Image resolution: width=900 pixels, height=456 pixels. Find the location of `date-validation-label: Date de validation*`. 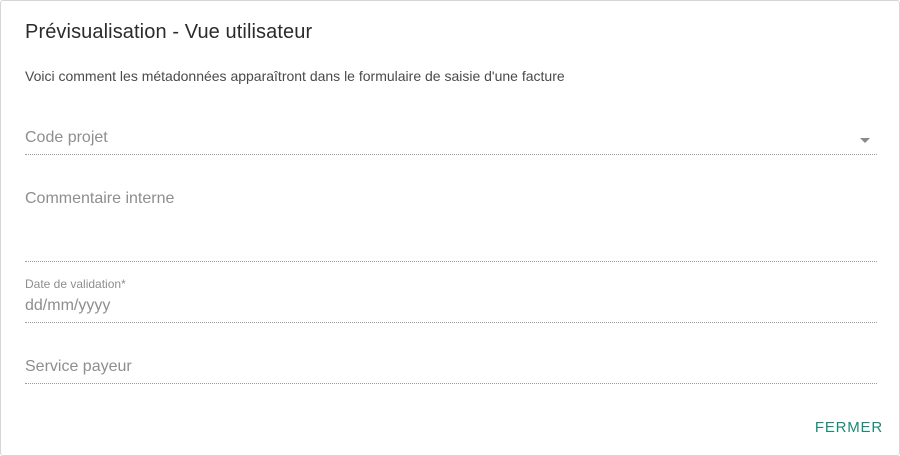

date-validation-label: Date de validation* is located at coordinates (75, 284).